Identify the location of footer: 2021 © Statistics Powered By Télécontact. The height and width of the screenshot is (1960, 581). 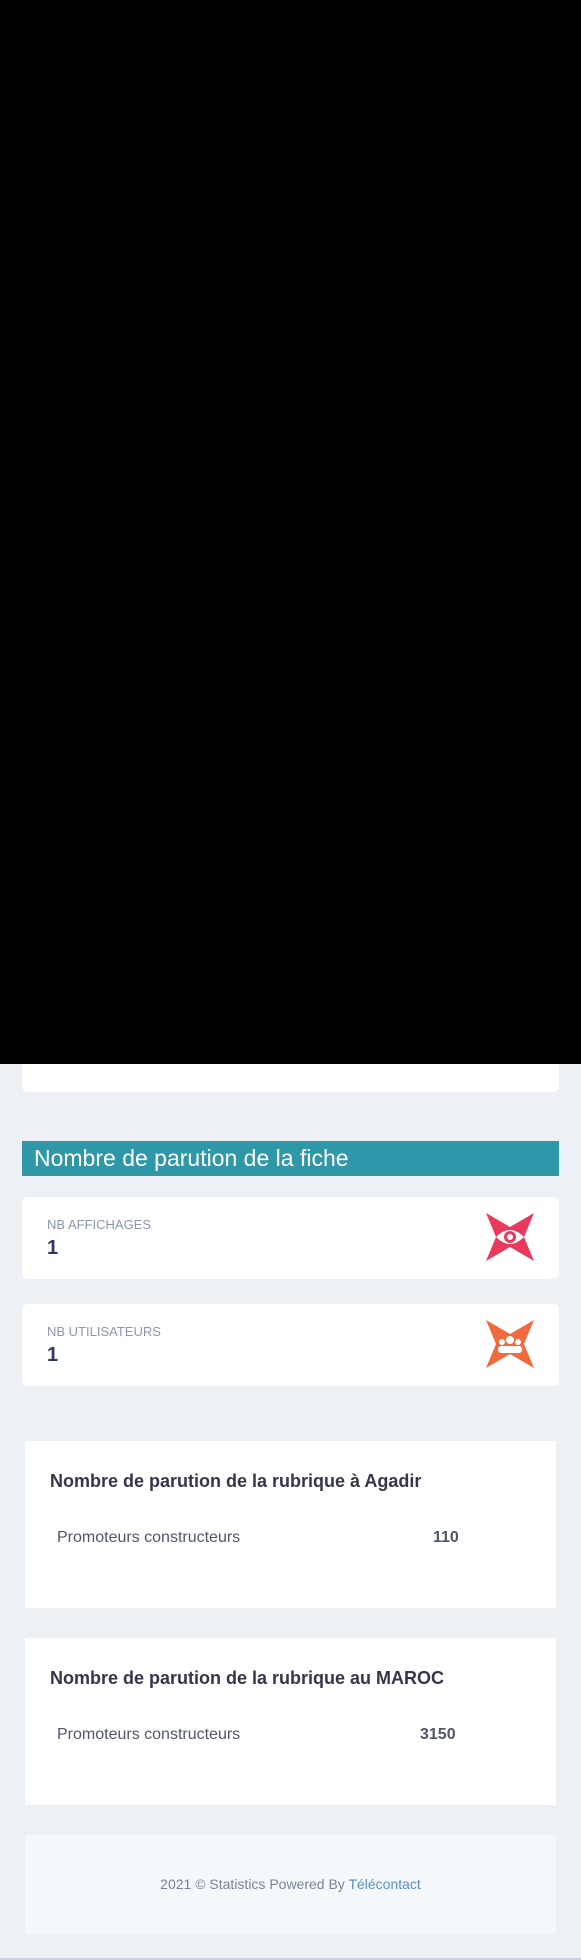
(290, 1884).